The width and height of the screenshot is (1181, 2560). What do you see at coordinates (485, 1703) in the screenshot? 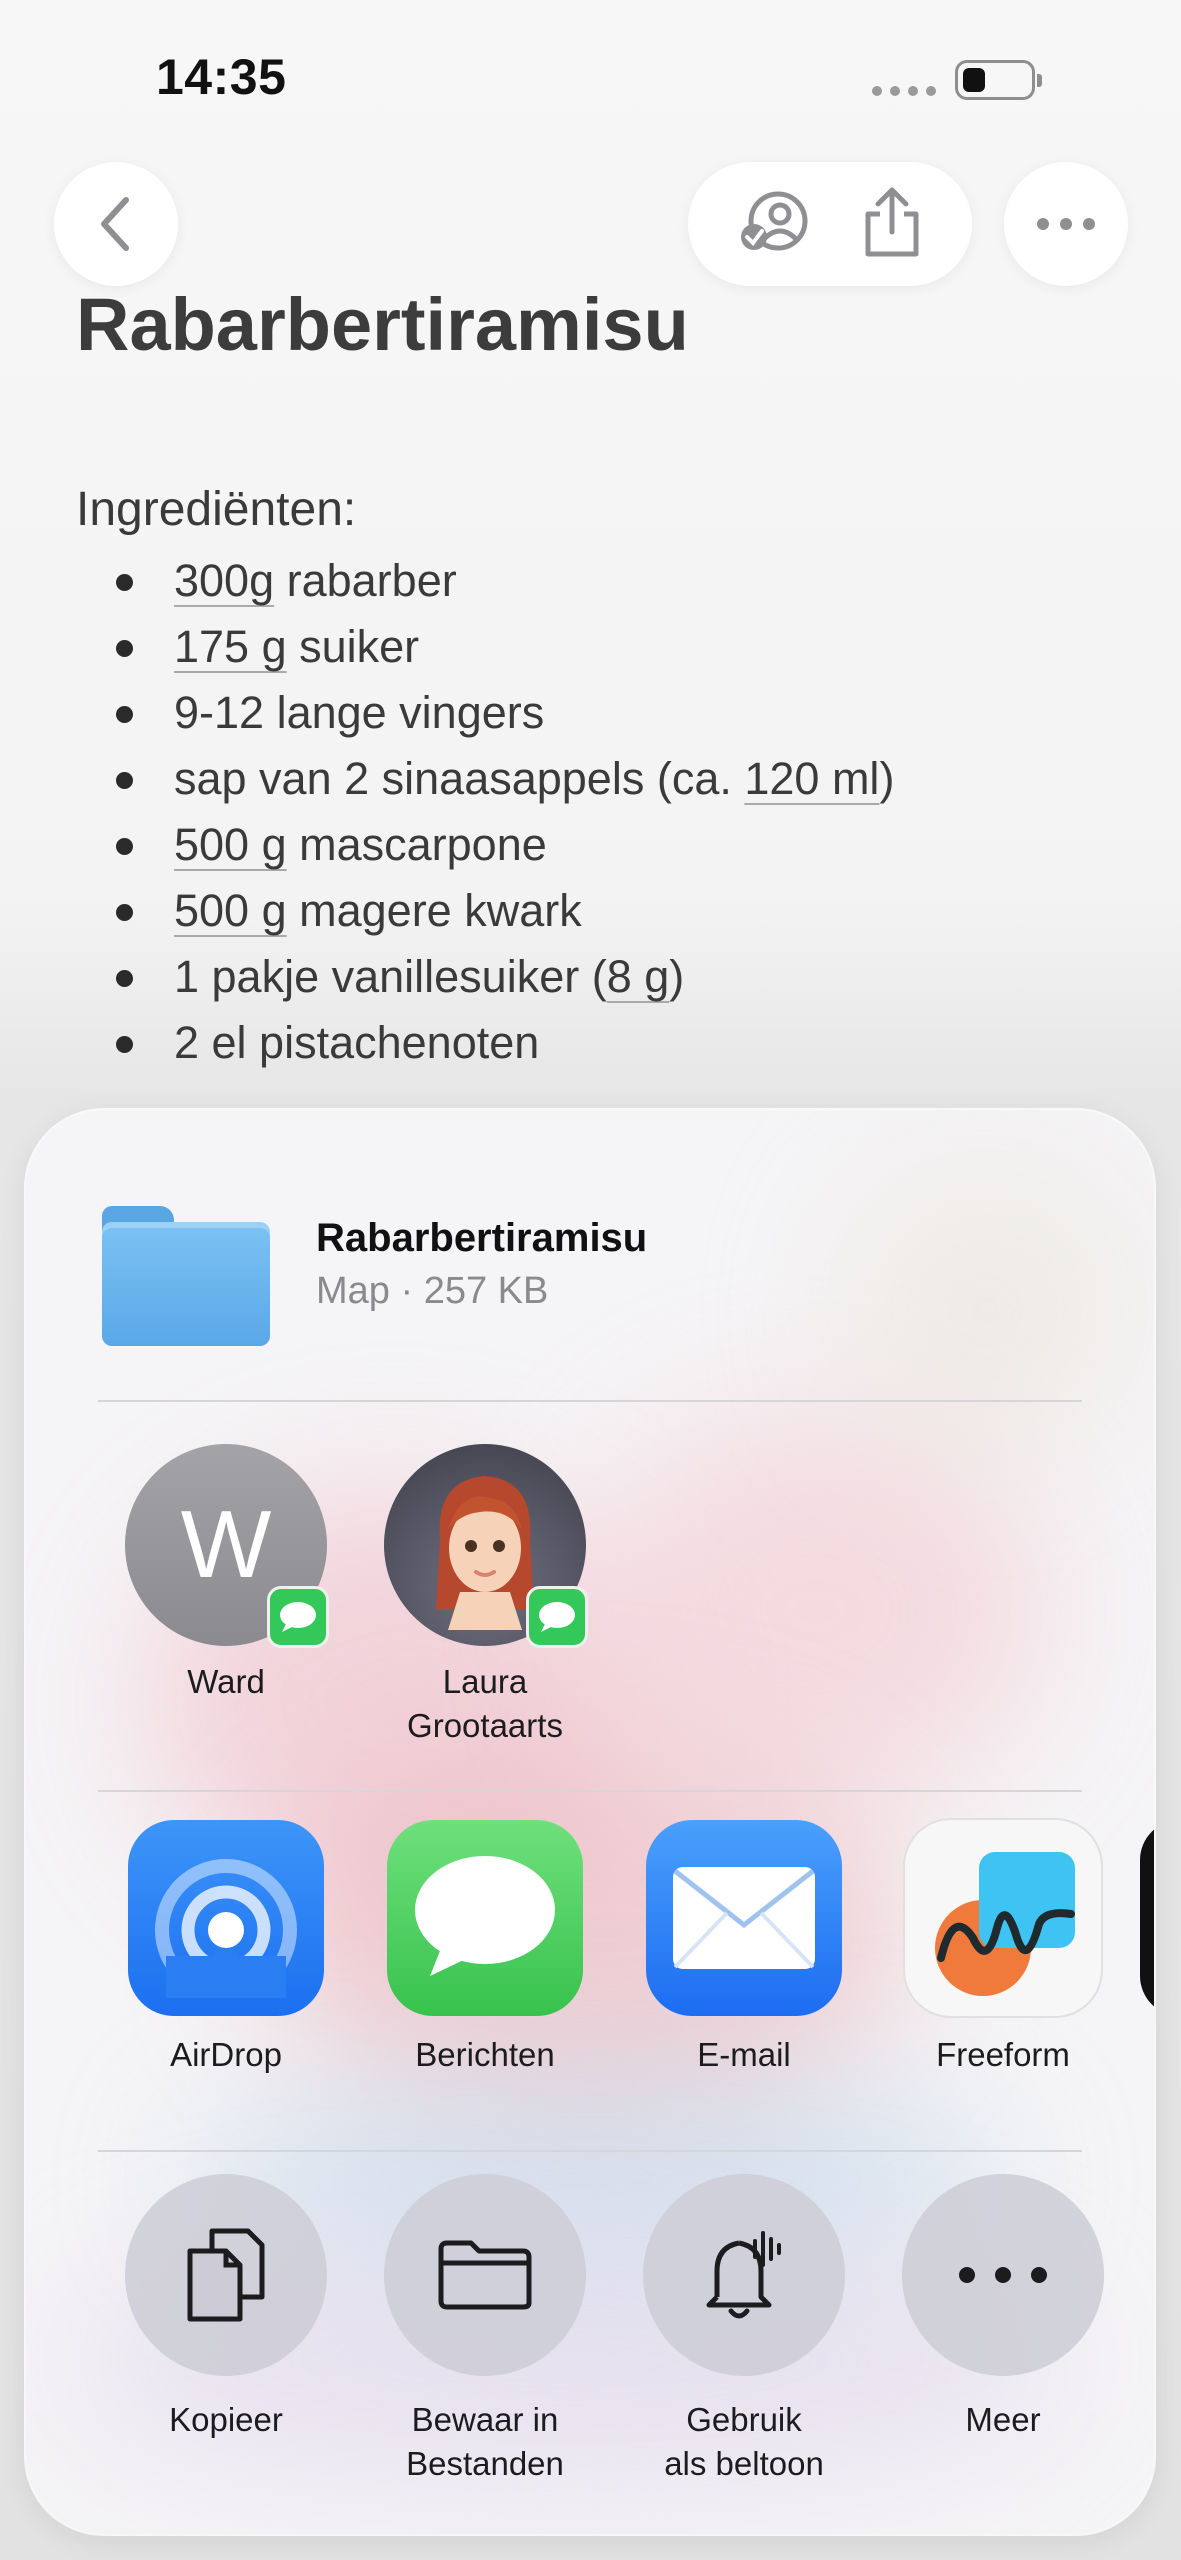
I see `contact-name: Laura Grootaarts` at bounding box center [485, 1703].